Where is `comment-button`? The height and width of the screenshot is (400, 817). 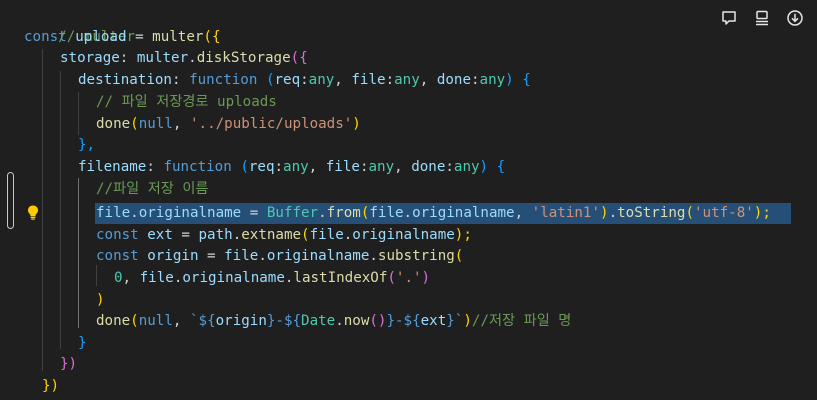 comment-button is located at coordinates (729, 18).